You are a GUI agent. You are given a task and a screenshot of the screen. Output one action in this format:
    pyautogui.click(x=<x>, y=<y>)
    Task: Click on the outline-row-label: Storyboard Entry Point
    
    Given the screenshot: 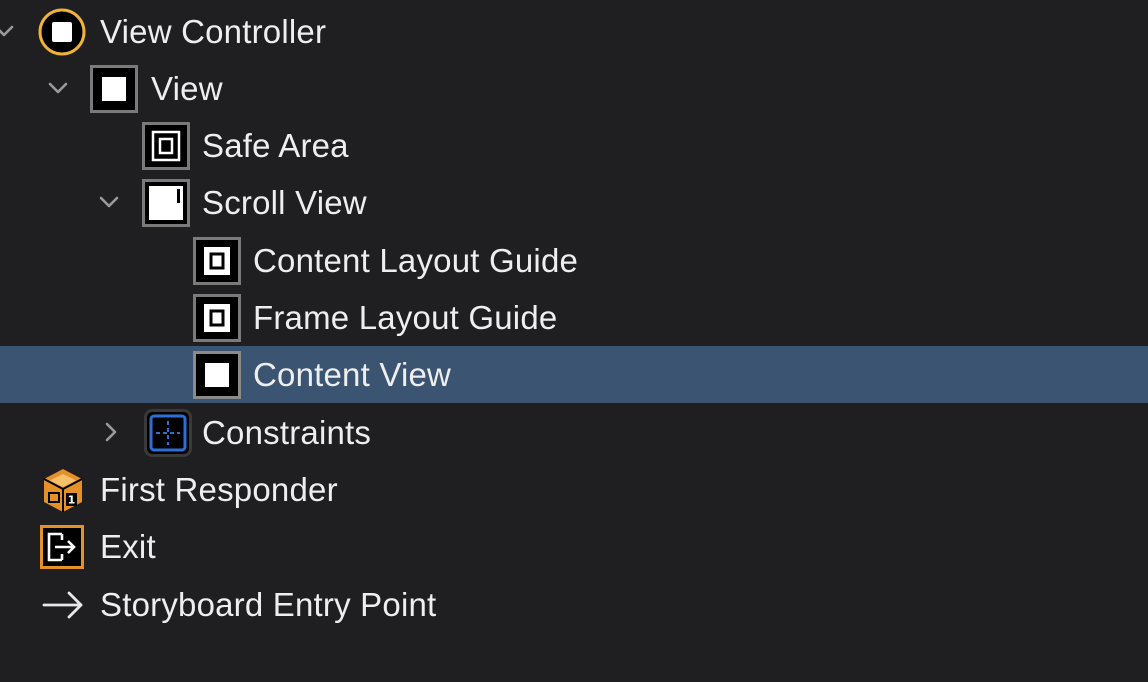 What is the action you would take?
    pyautogui.click(x=268, y=604)
    